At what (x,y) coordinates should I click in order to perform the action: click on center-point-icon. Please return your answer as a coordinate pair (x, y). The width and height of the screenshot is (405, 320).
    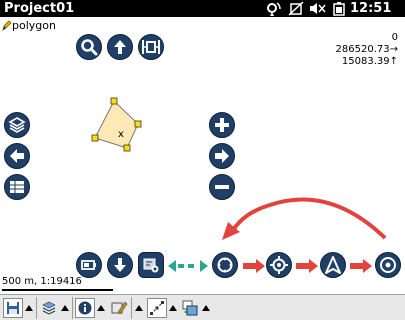
    Looking at the image, I should click on (388, 265).